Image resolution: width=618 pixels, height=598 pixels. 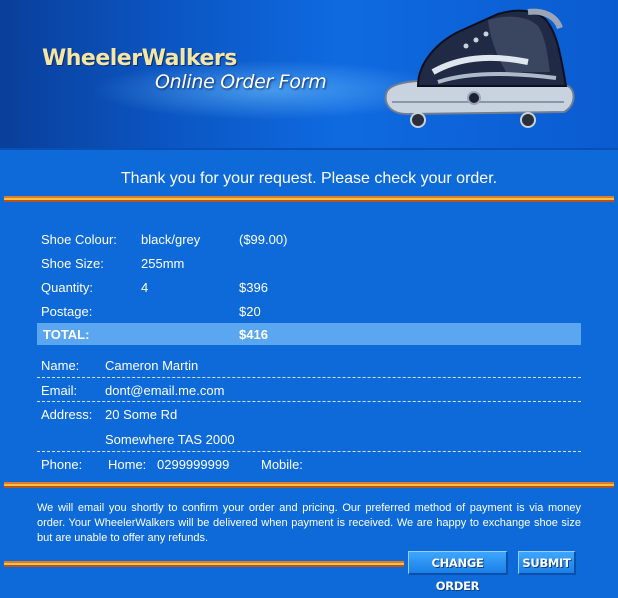 I want to click on shoe-size-label: Shoe Size:, so click(x=72, y=263).